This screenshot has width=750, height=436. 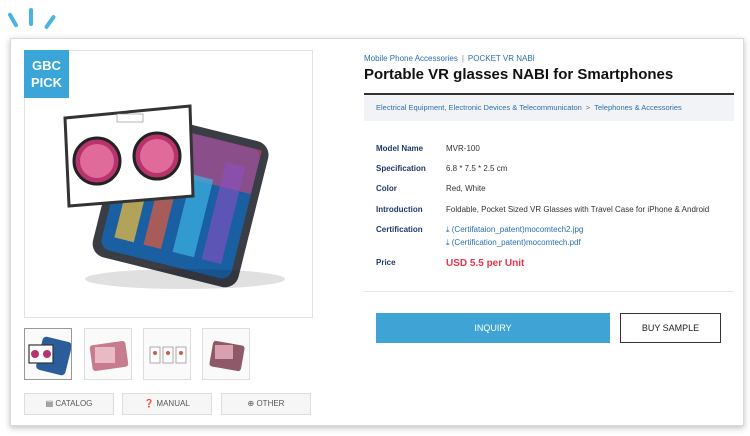 I want to click on breadcrumb-current: POCKET VR NABI, so click(x=501, y=58).